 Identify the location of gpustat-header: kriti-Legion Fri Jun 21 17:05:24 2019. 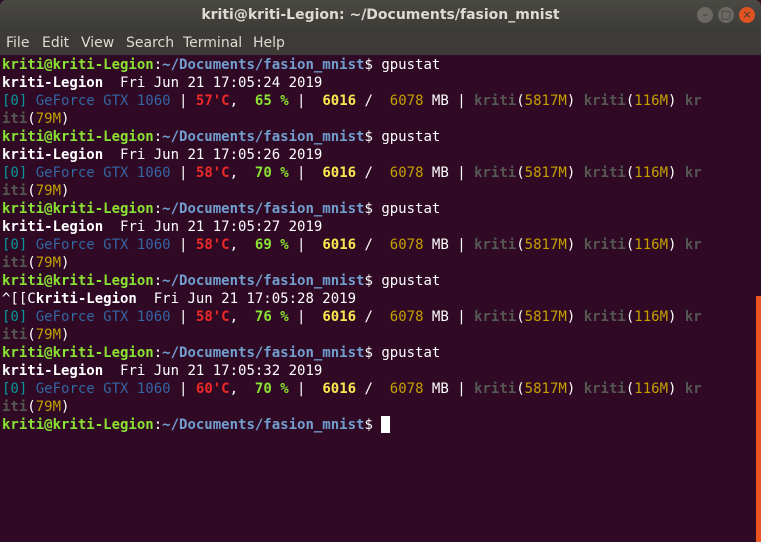
(374, 83).